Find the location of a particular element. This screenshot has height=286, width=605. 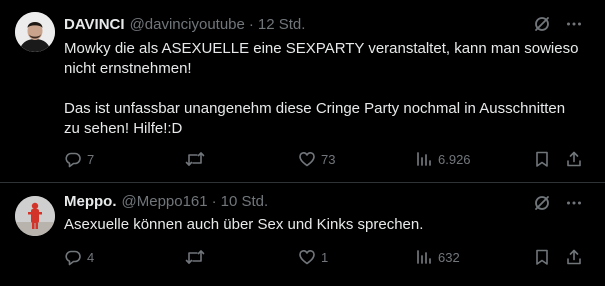

reply-button: 7 is located at coordinates (79, 159).